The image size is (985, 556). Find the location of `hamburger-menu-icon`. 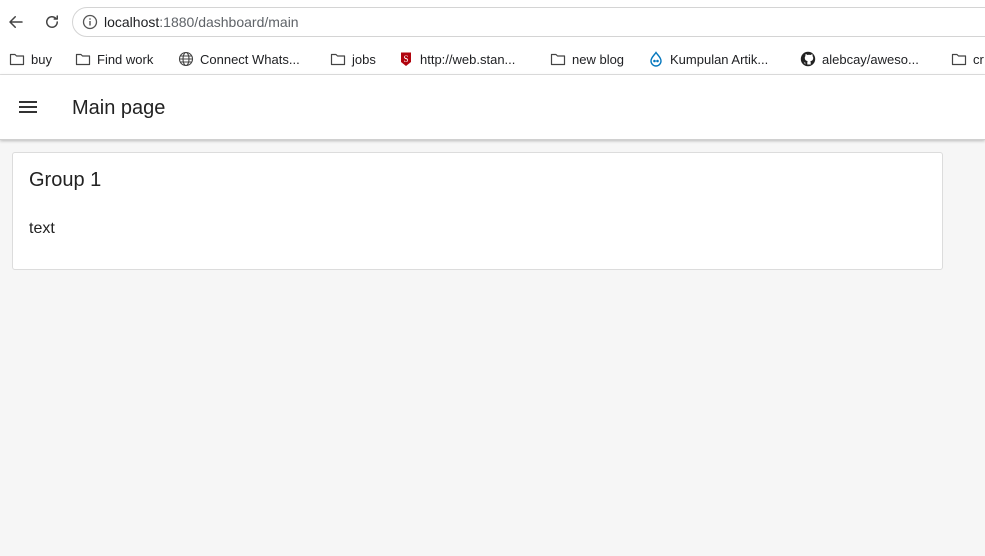

hamburger-menu-icon is located at coordinates (28, 107).